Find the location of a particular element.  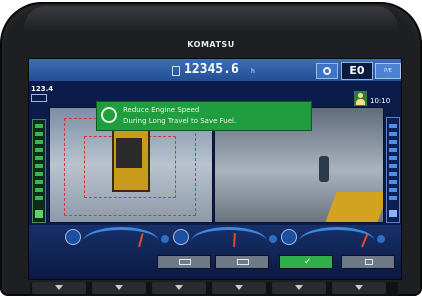

machine-cab-image is located at coordinates (129, 153).